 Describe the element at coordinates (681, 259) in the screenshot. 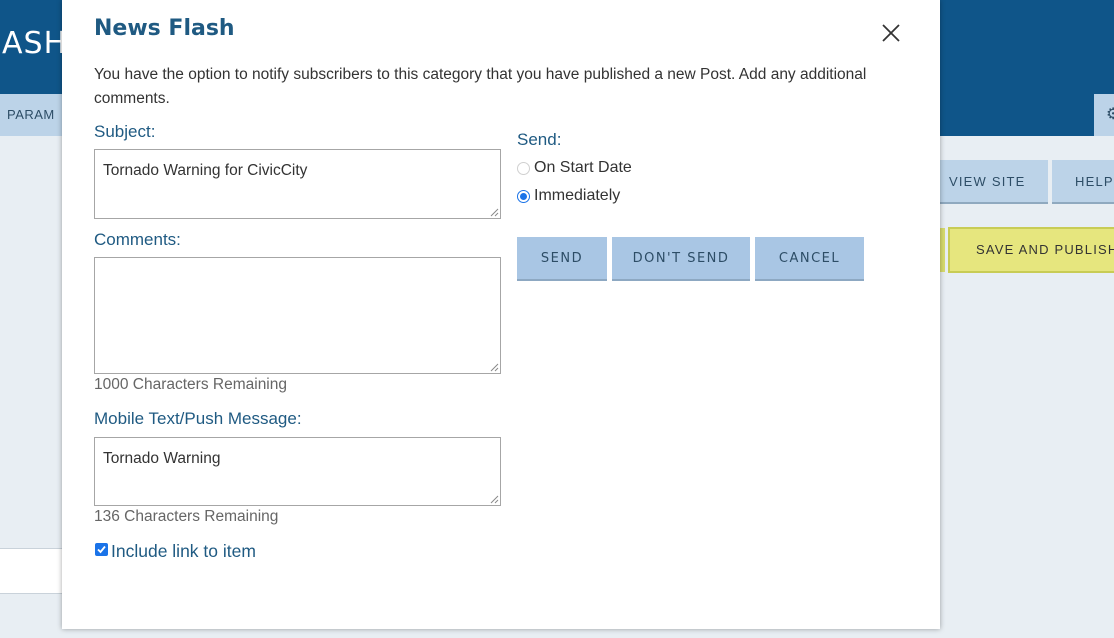

I see `dont-send-button: DON'T SEND` at that location.